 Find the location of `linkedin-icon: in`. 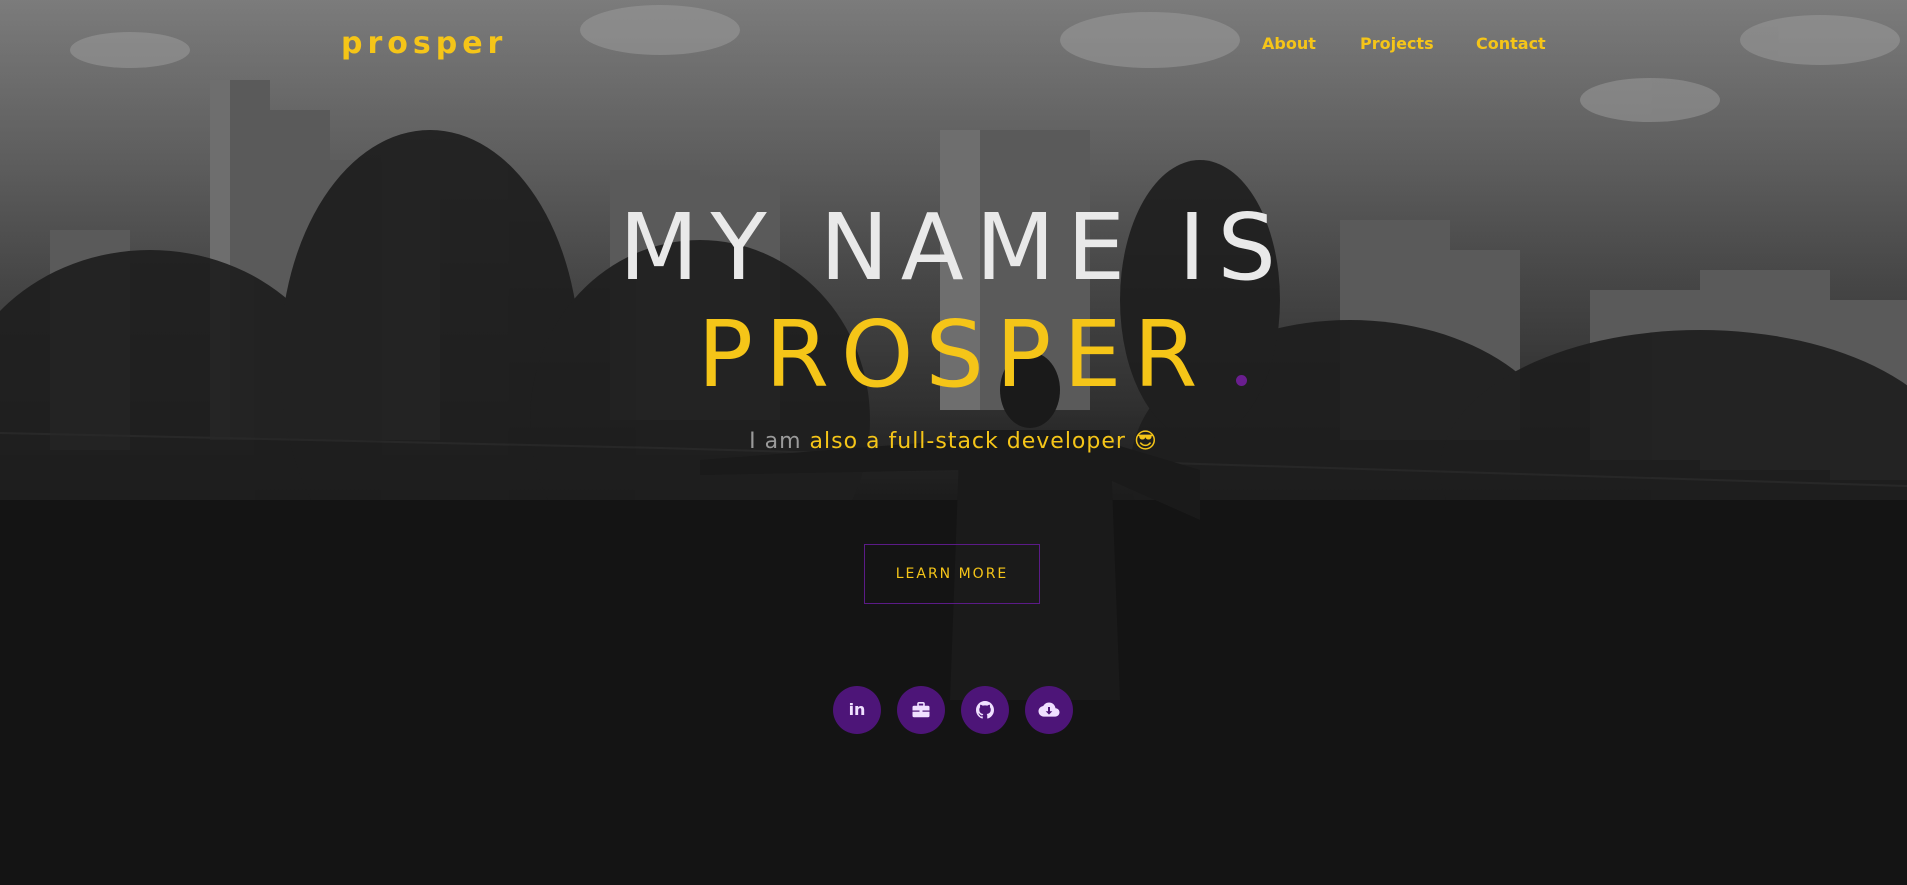

linkedin-icon: in is located at coordinates (857, 709).